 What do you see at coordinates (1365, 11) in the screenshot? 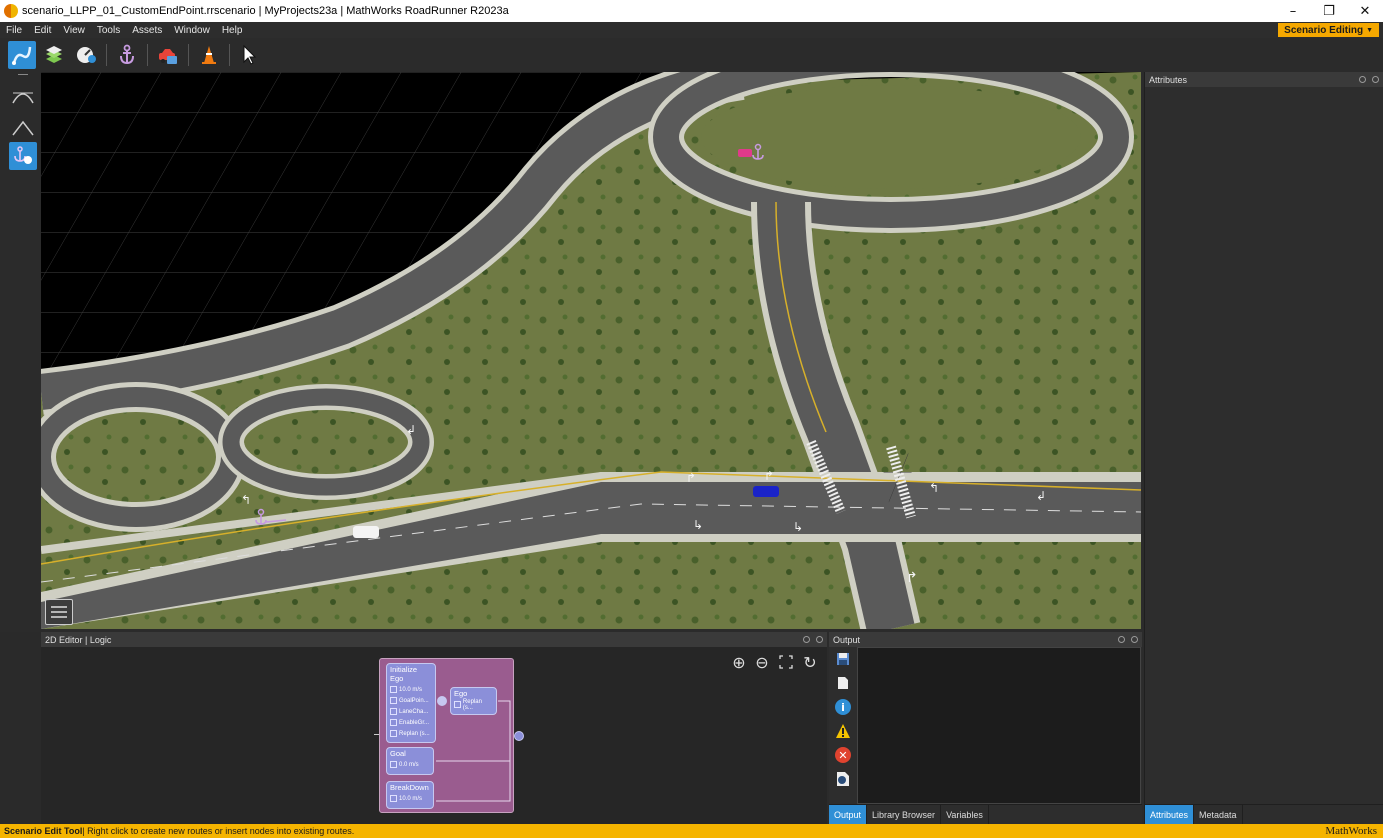
I see `close-button: ✕` at bounding box center [1365, 11].